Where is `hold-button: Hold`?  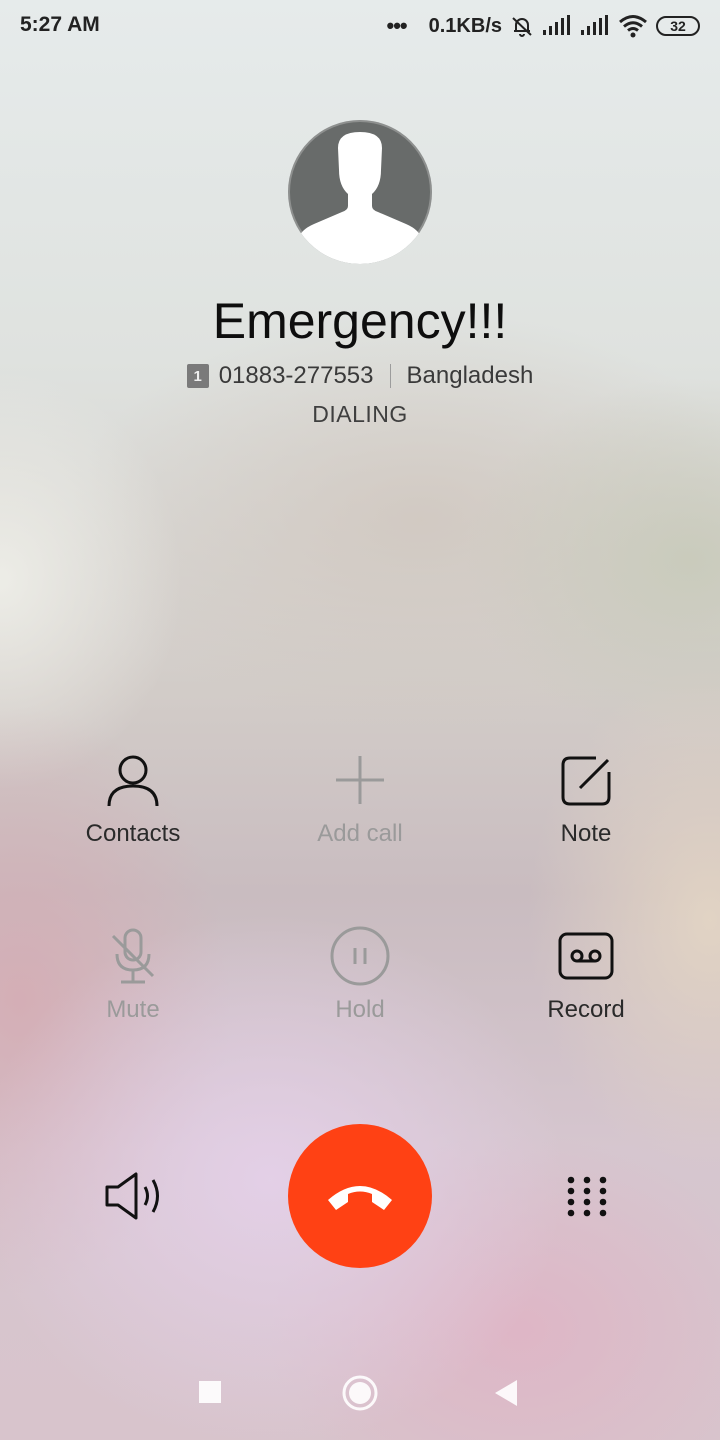 hold-button: Hold is located at coordinates (360, 975).